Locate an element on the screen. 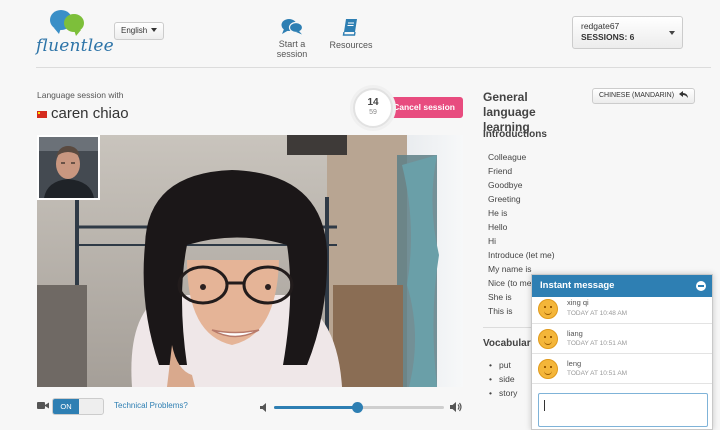 Image resolution: width=720 pixels, height=430 pixels. list-item: put is located at coordinates (503, 365).